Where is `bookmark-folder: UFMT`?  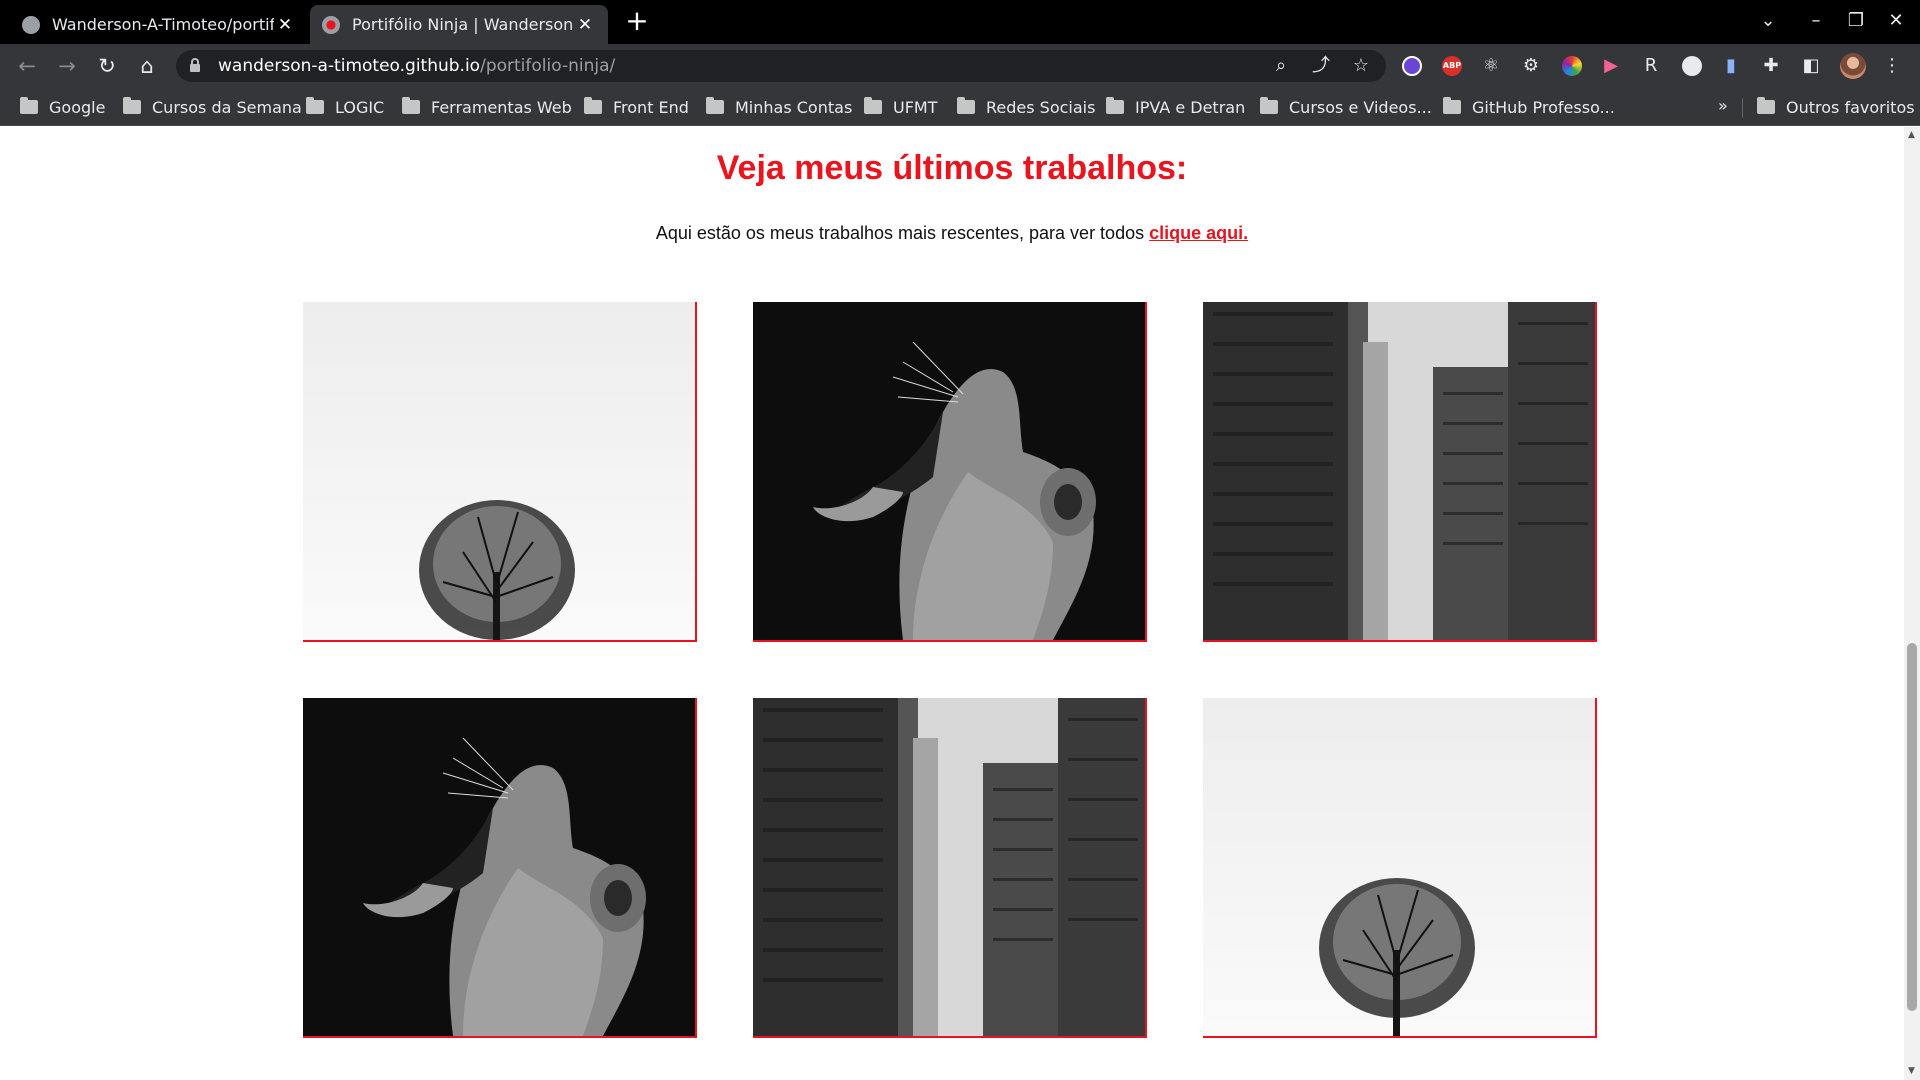 bookmark-folder: UFMT is located at coordinates (901, 107).